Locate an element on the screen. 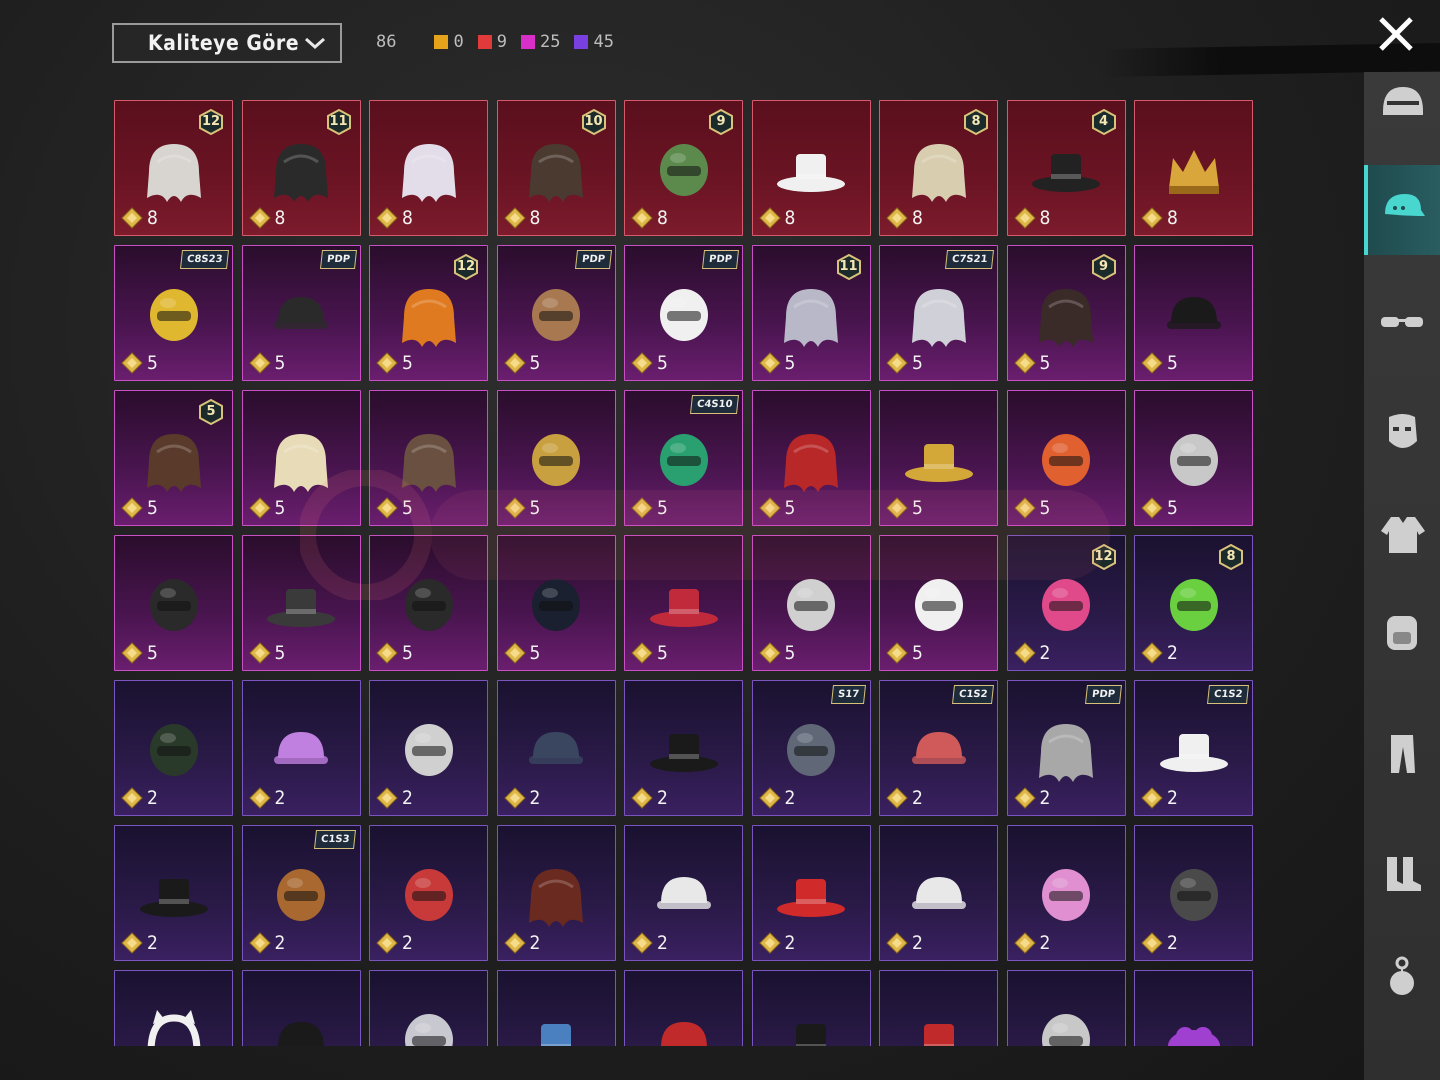  level-badge: 8 is located at coordinates (1231, 557).